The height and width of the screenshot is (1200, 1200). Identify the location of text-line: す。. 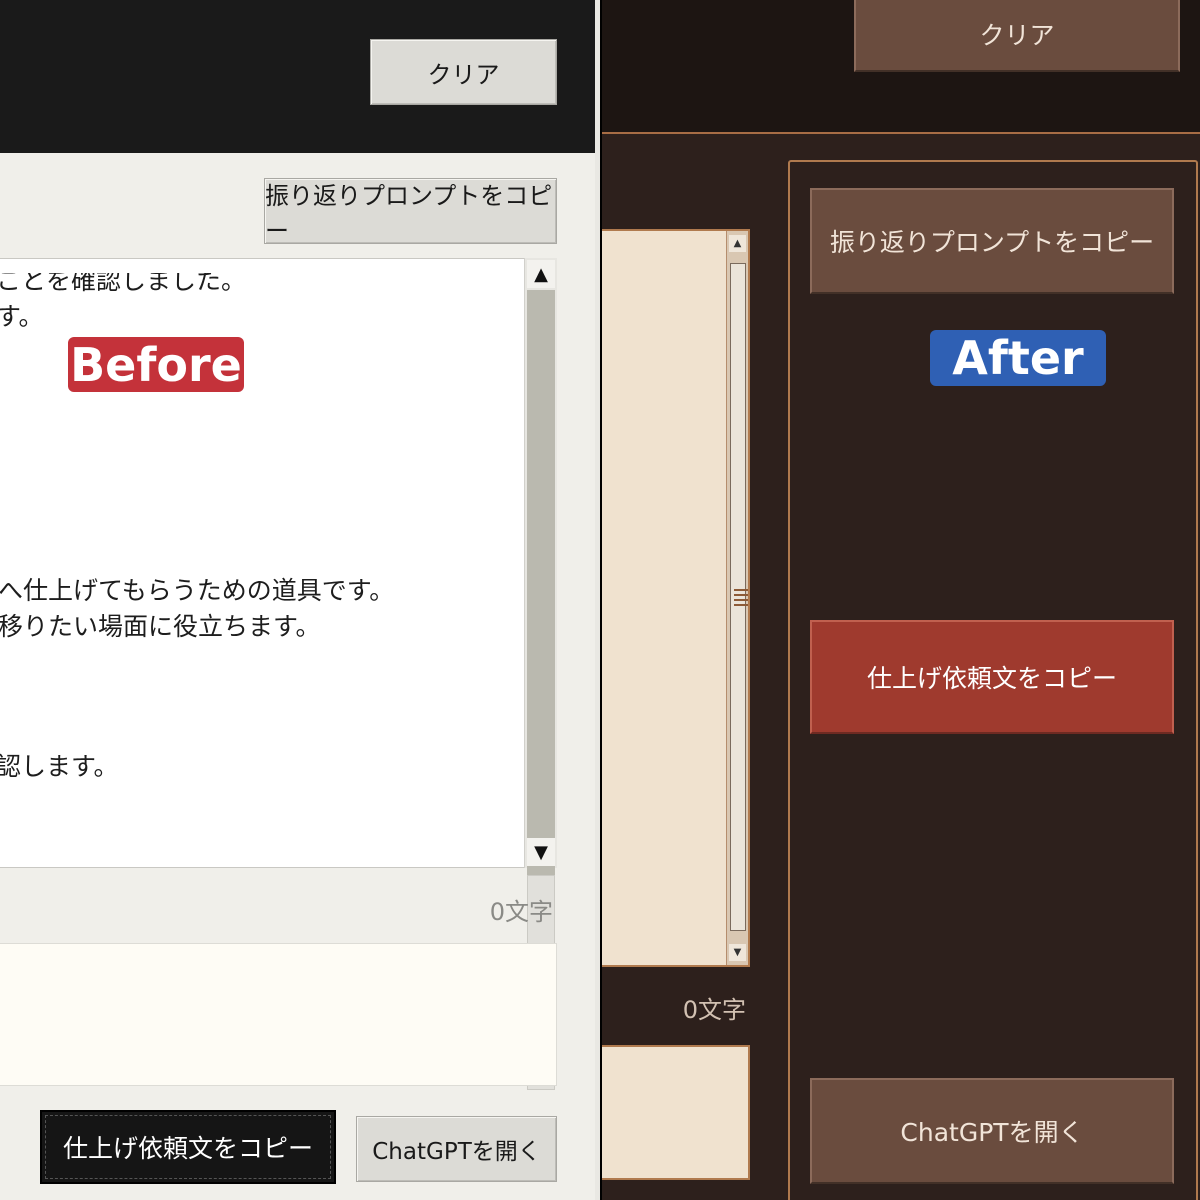
(22, 316).